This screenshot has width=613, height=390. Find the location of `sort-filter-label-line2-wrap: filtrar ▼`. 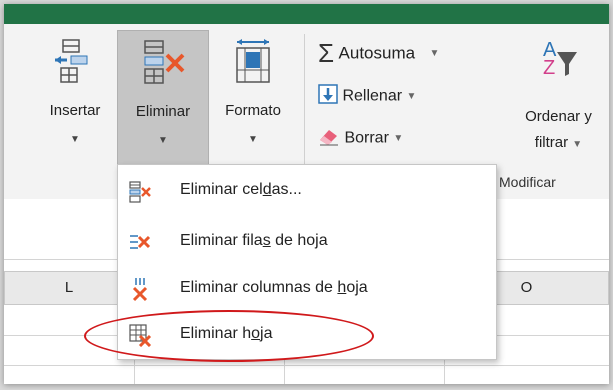

sort-filter-label-line2-wrap: filtrar ▼ is located at coordinates (558, 142).